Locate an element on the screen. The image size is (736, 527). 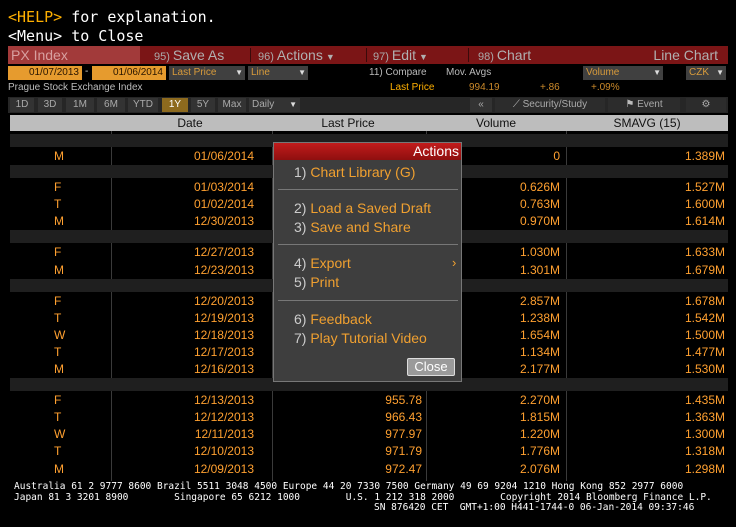
date-cell: 12/18/2013 is located at coordinates (223, 335).